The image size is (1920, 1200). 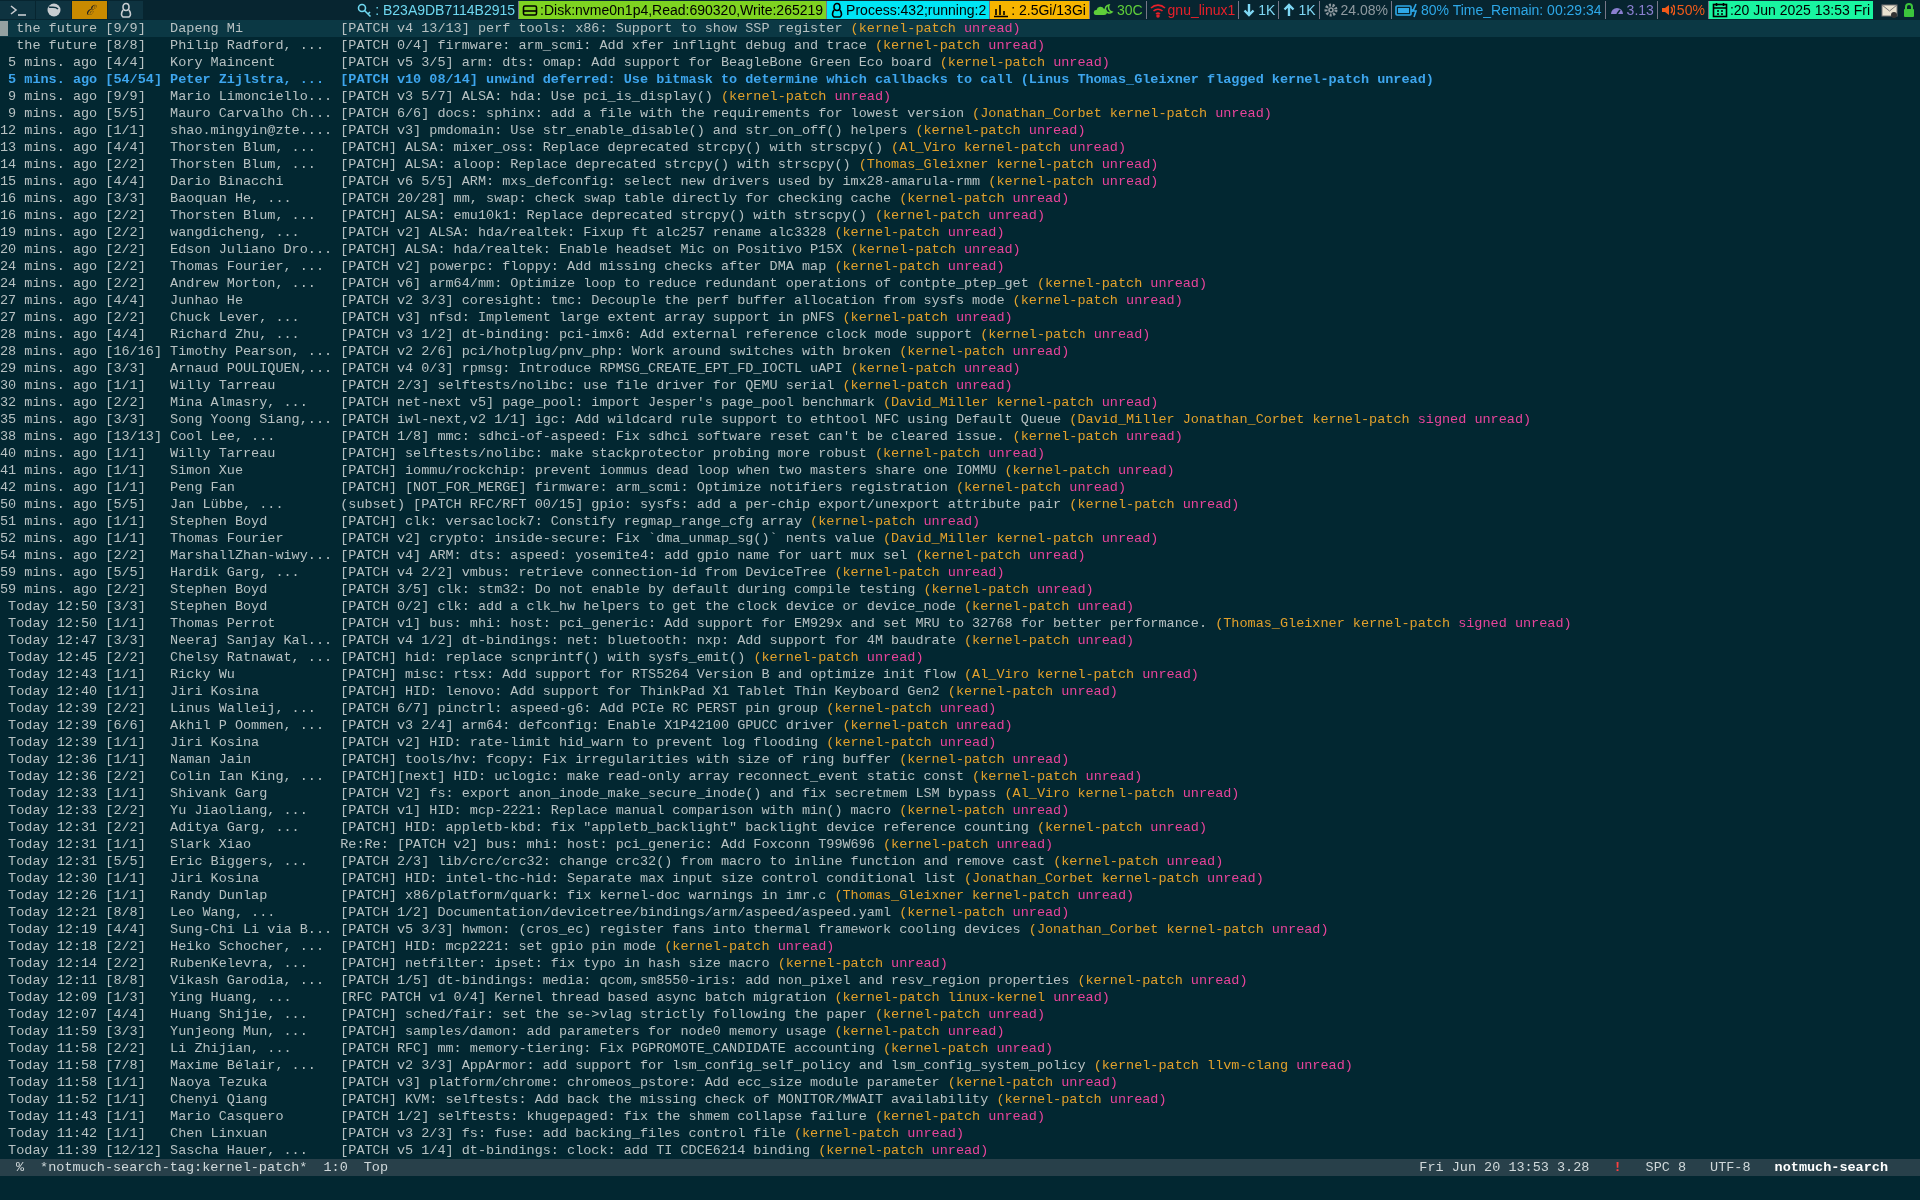 What do you see at coordinates (616, 351) in the screenshot?
I see `thread-subject: [PATCH v2 2/6] pci/hotplug/pnv_php: Work around switches with broken` at bounding box center [616, 351].